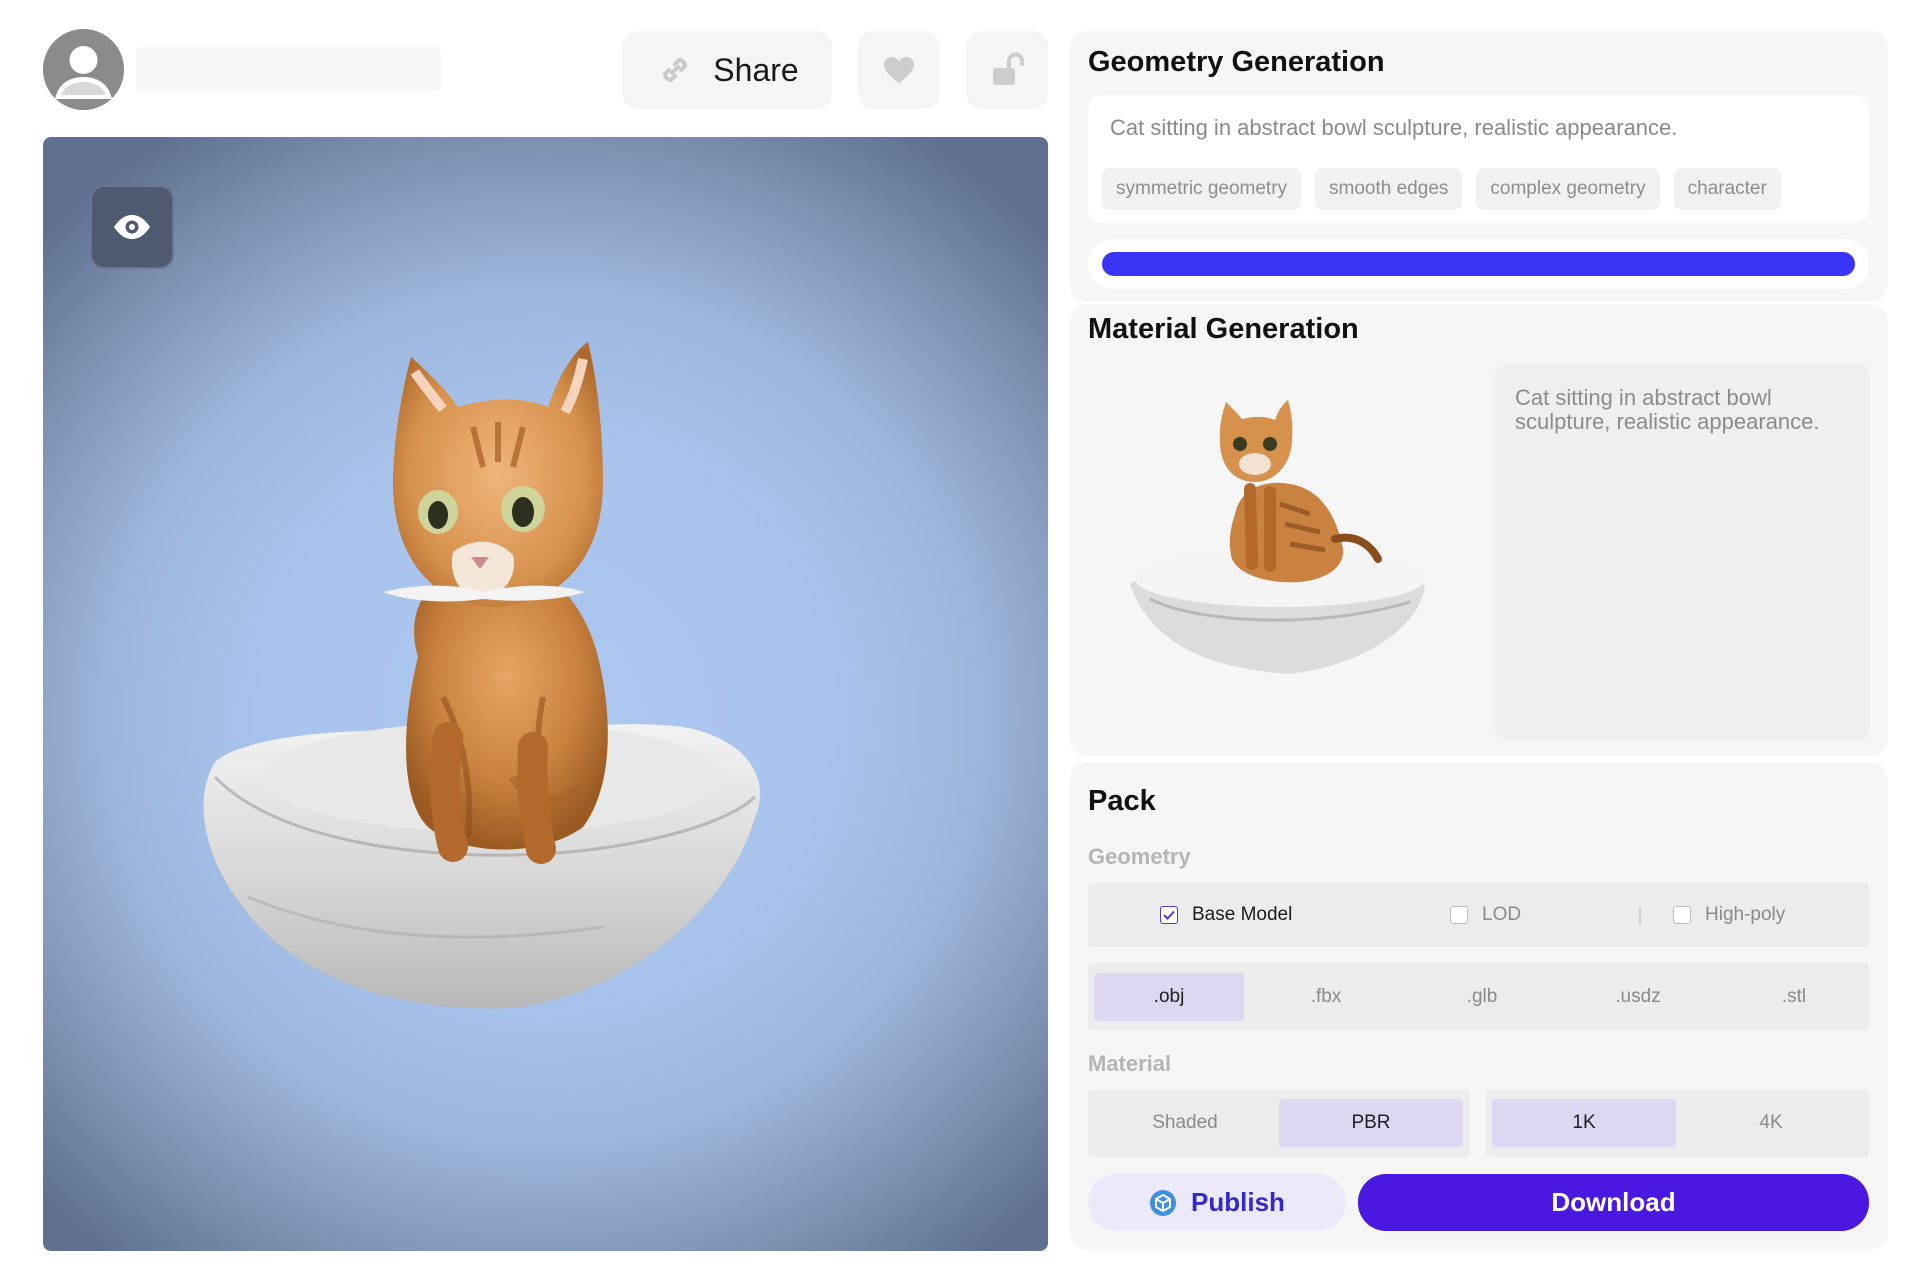 The image size is (1920, 1278). I want to click on divider, so click(1640, 916).